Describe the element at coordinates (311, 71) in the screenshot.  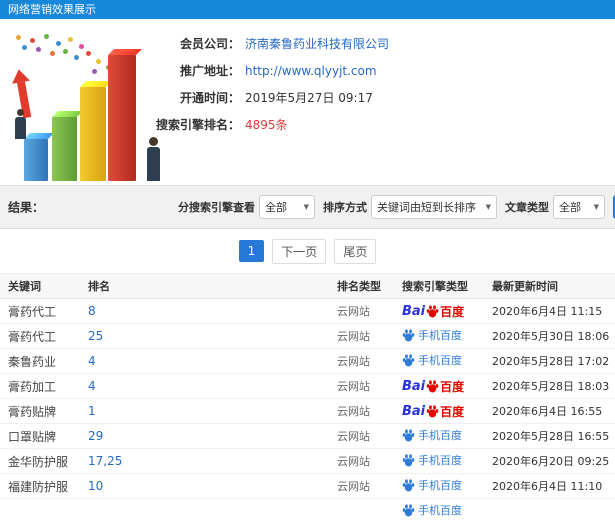
I see `promo-url-link: http://www.qlyyjt.com` at that location.